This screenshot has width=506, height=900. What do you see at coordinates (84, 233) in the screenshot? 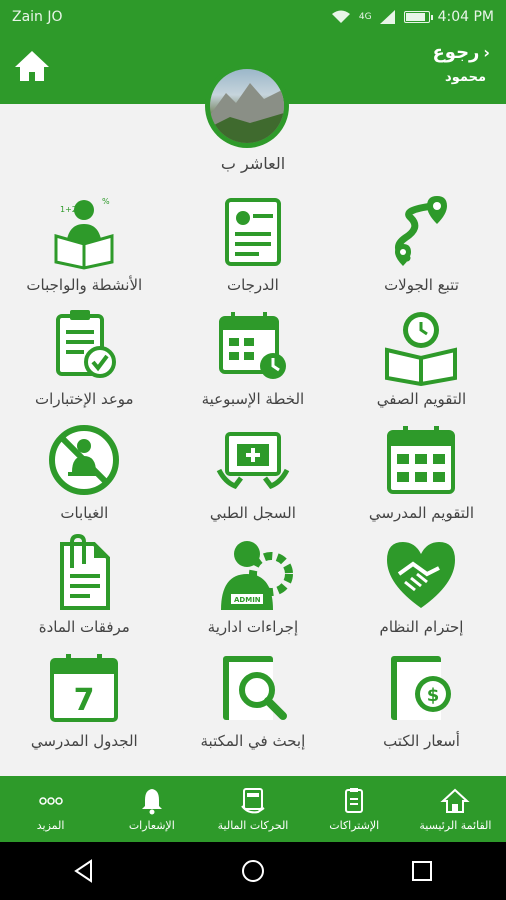
I see `student-reading-icon: 1+2 %` at bounding box center [84, 233].